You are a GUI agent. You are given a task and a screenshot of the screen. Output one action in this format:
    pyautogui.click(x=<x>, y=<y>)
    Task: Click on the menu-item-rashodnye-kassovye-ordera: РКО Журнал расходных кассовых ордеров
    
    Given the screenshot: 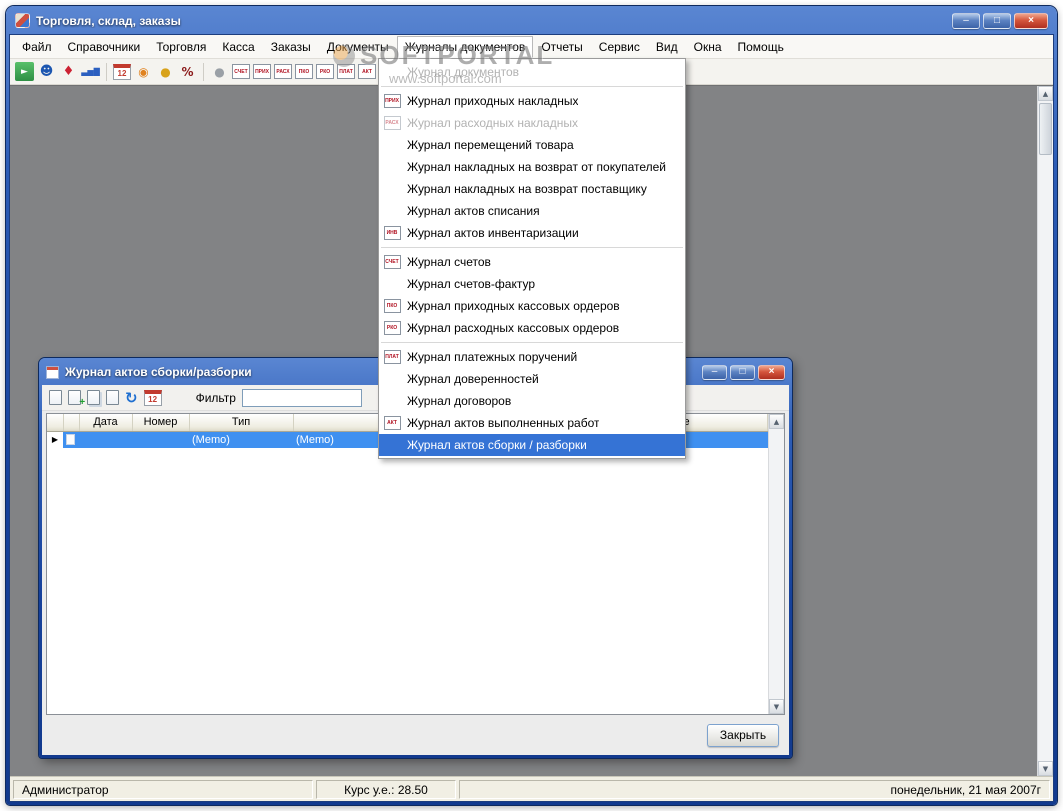 What is the action you would take?
    pyautogui.click(x=532, y=328)
    